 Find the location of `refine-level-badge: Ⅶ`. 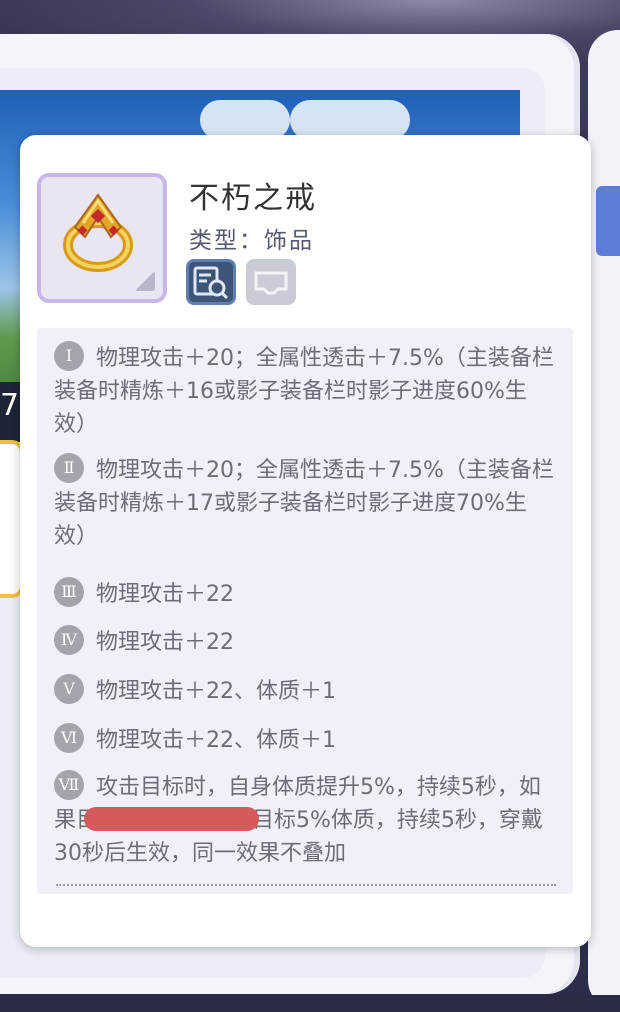

refine-level-badge: Ⅶ is located at coordinates (69, 785).